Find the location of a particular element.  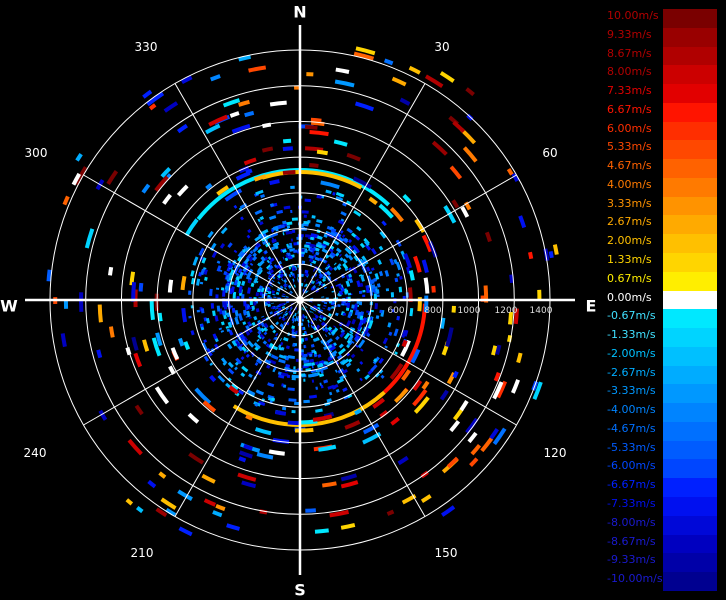

legend-label: 2.67m/s is located at coordinates (629, 222).